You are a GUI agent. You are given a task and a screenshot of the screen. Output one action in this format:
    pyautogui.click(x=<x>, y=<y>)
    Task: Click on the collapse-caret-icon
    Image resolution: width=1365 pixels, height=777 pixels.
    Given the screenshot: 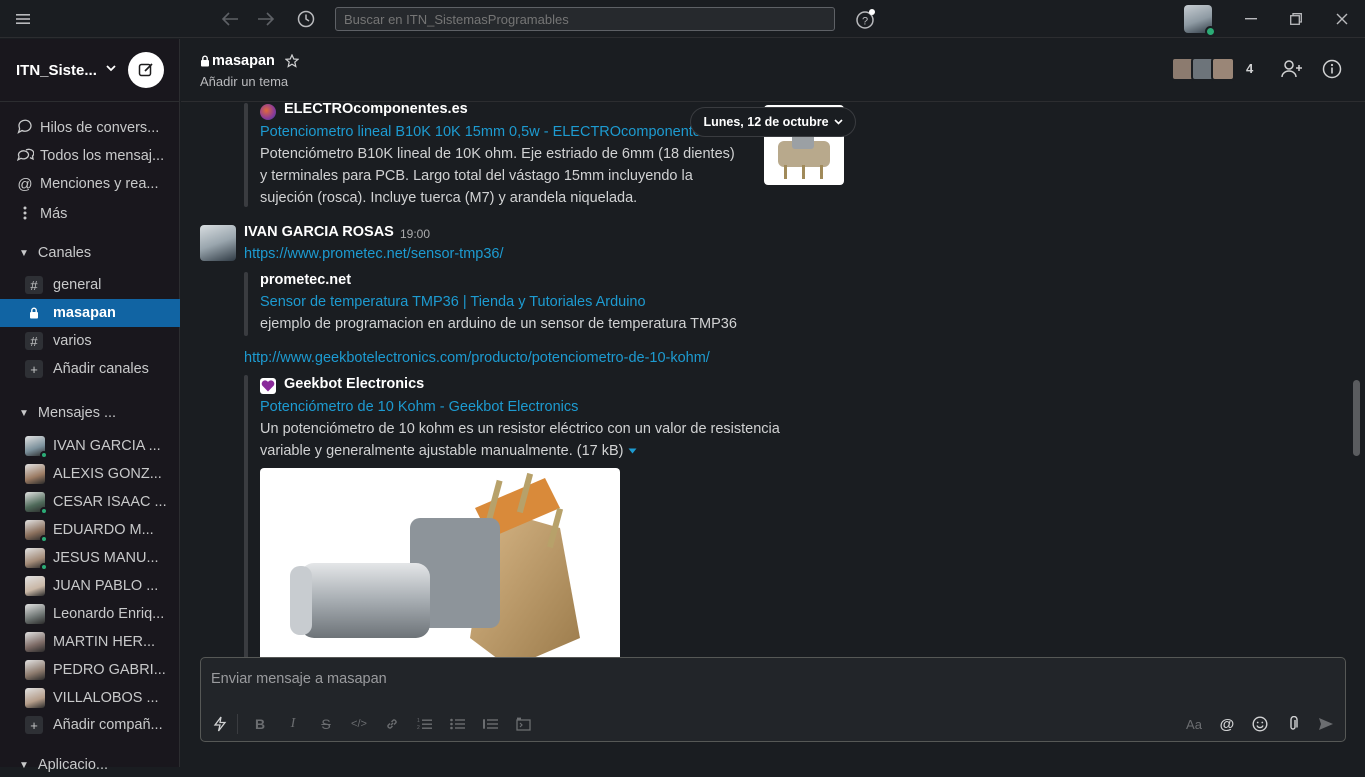 What is the action you would take?
    pyautogui.click(x=632, y=451)
    